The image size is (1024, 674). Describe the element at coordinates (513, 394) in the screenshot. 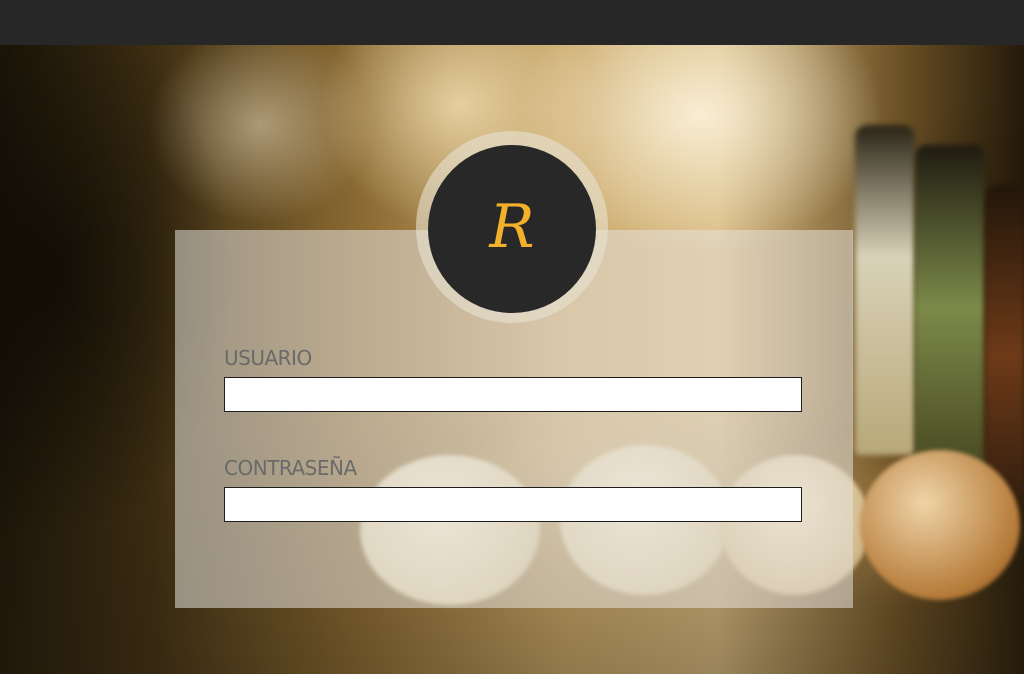

I see `username-input` at that location.